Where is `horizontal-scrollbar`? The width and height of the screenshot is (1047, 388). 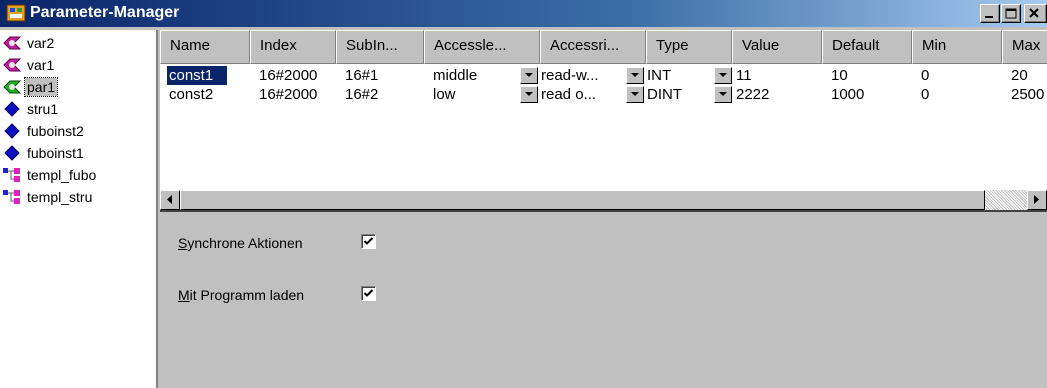 horizontal-scrollbar is located at coordinates (603, 200).